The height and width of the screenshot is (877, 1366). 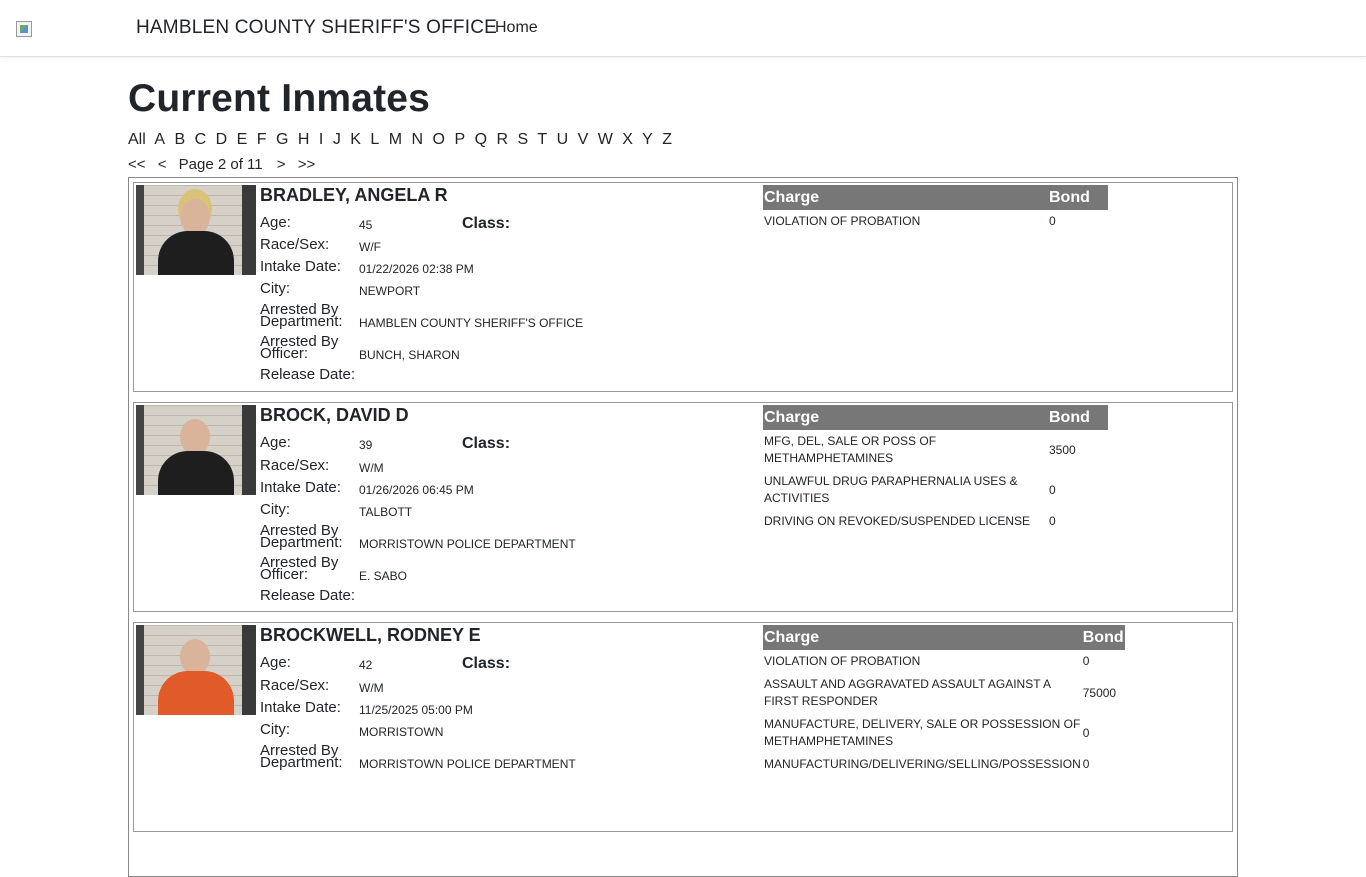 I want to click on city-value: TALBOTT, so click(x=386, y=512).